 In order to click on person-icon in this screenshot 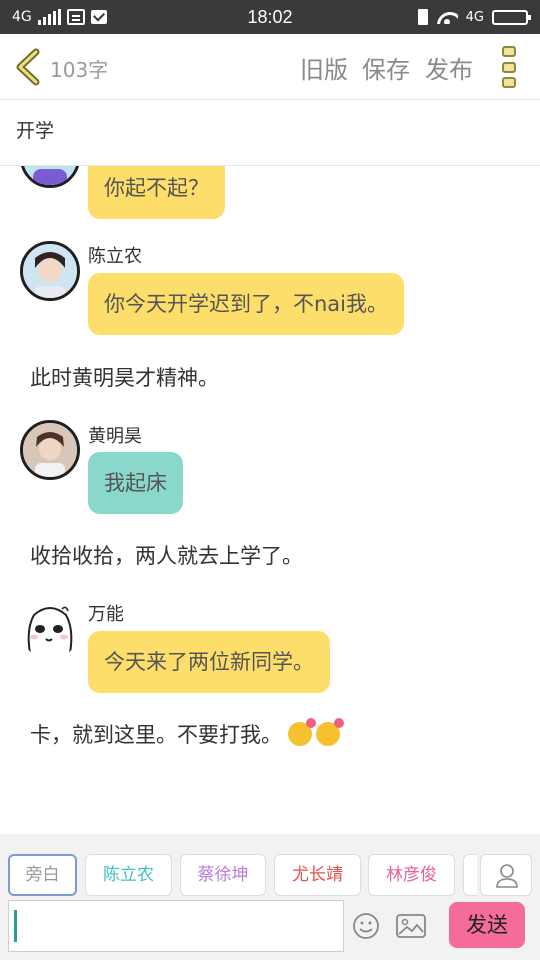, I will do `click(507, 876)`.